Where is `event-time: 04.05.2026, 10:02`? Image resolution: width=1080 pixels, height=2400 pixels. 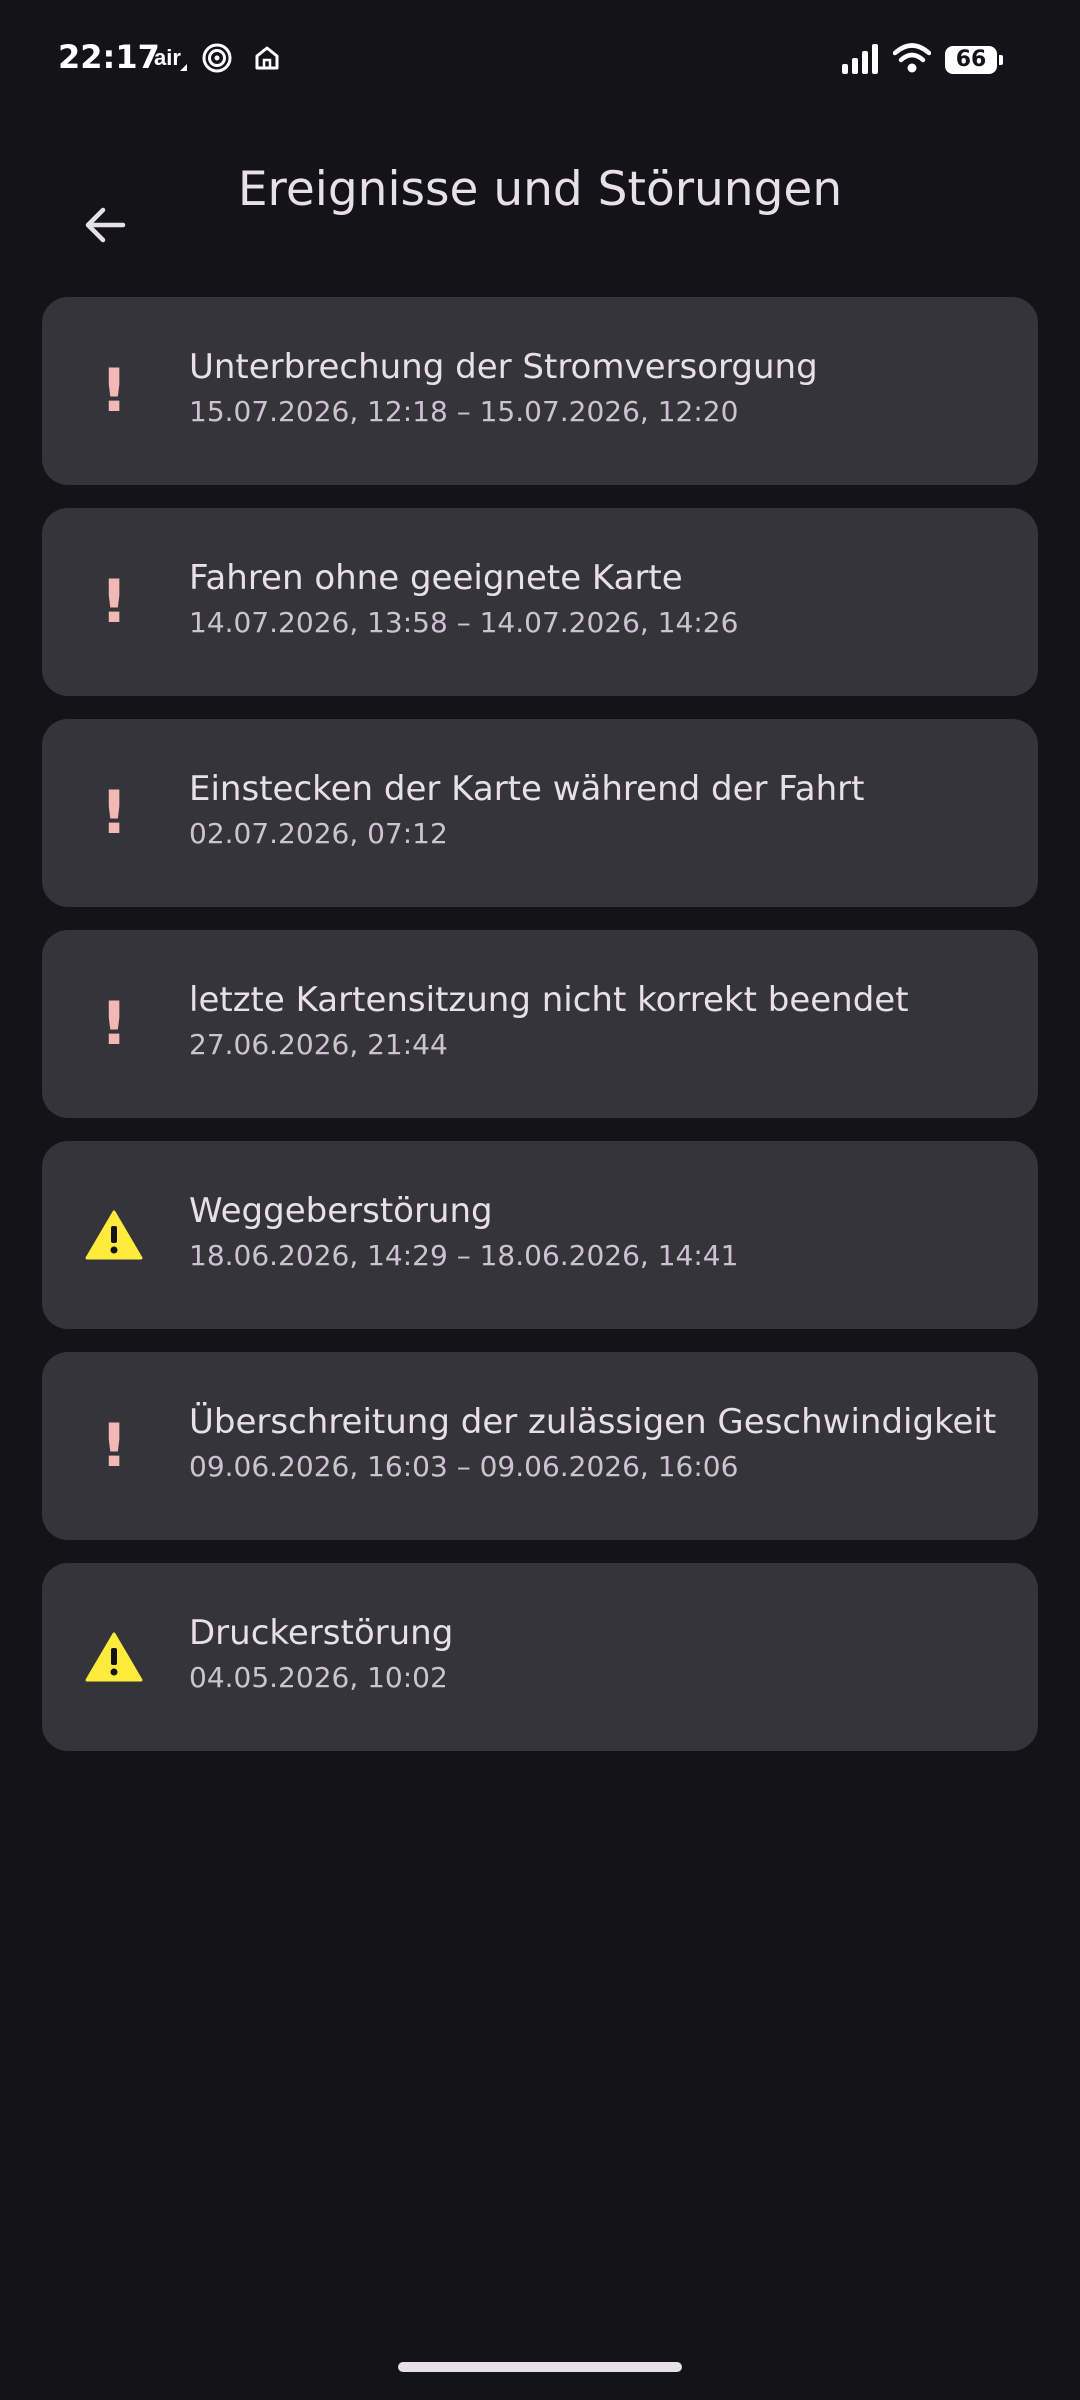 event-time: 04.05.2026, 10:02 is located at coordinates (318, 1677).